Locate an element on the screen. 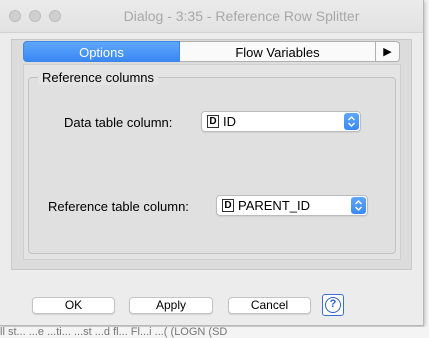  background-app-edge is located at coordinates (426, 163).